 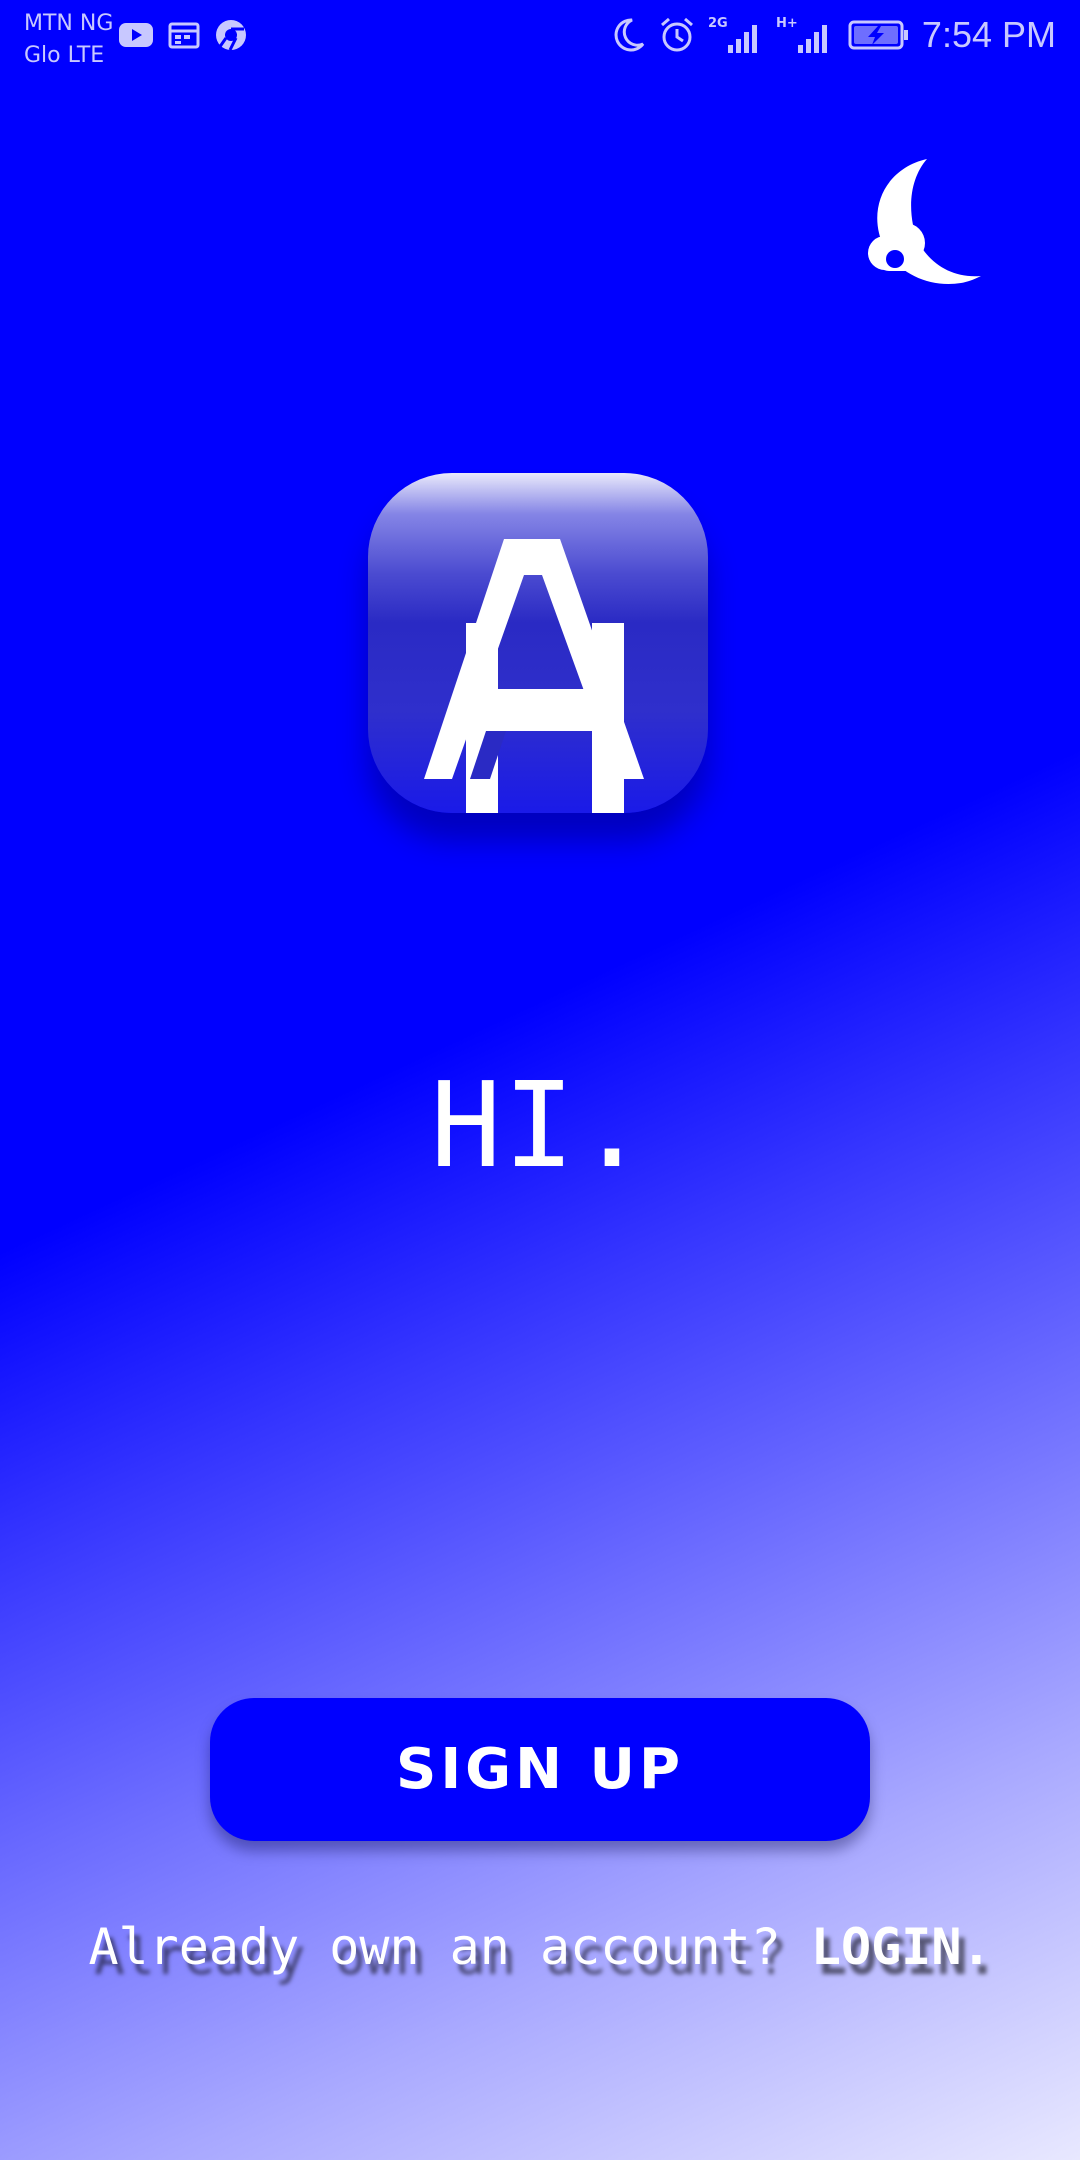 What do you see at coordinates (231, 35) in the screenshot?
I see `chrome-notification-icon` at bounding box center [231, 35].